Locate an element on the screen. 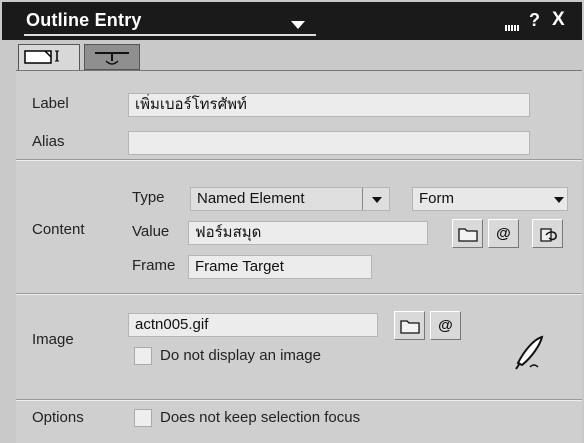 Image resolution: width=584 pixels, height=443 pixels. paste-link-button is located at coordinates (547, 233).